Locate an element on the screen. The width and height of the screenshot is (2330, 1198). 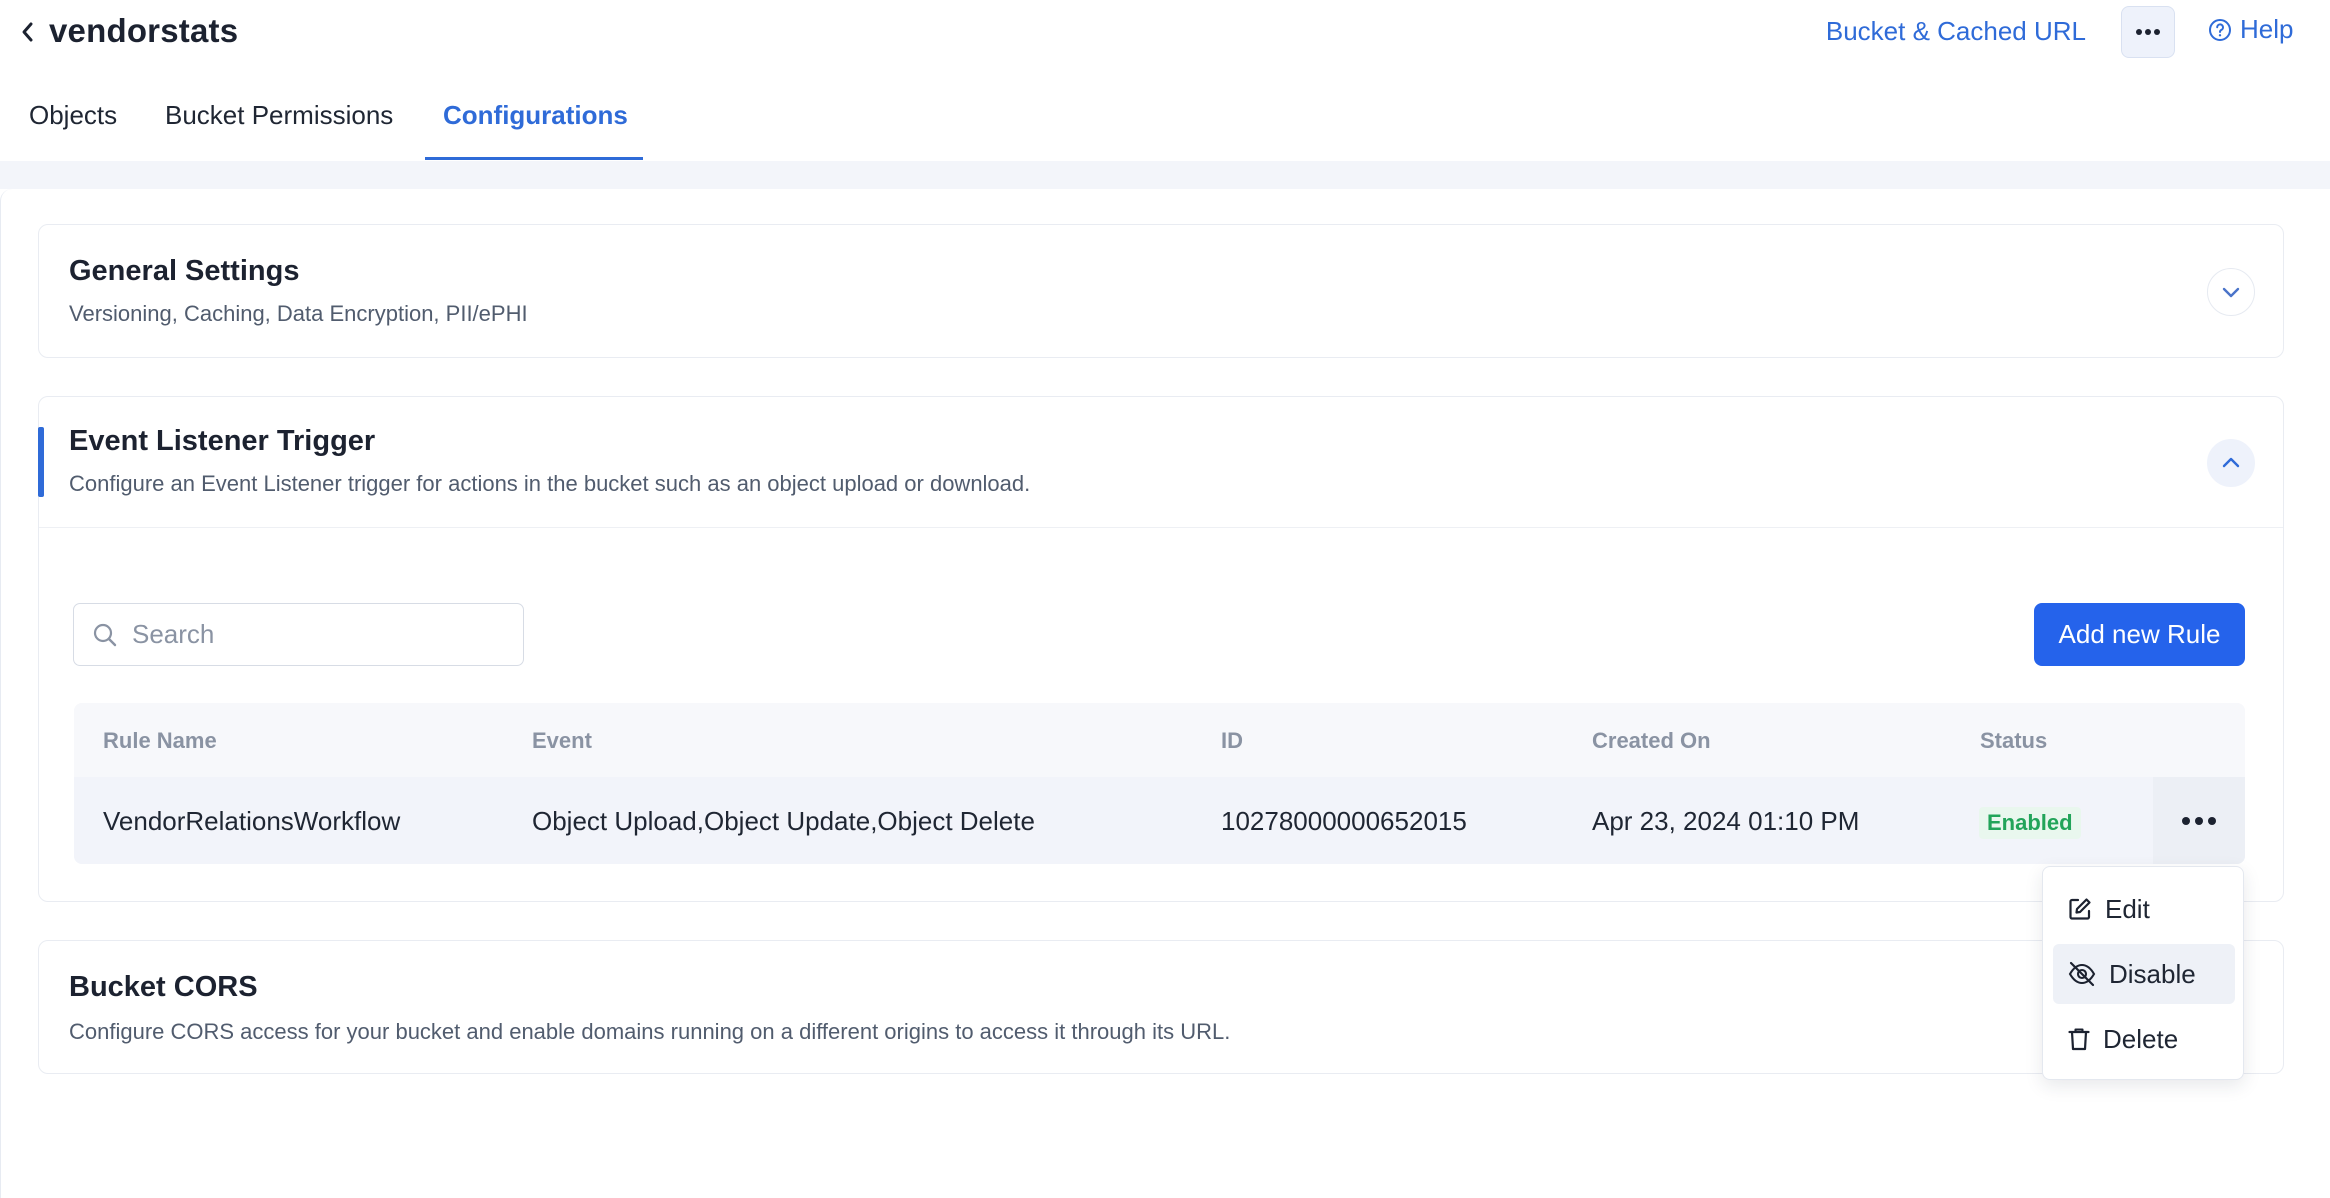
panel-divider is located at coordinates (1161, 527).